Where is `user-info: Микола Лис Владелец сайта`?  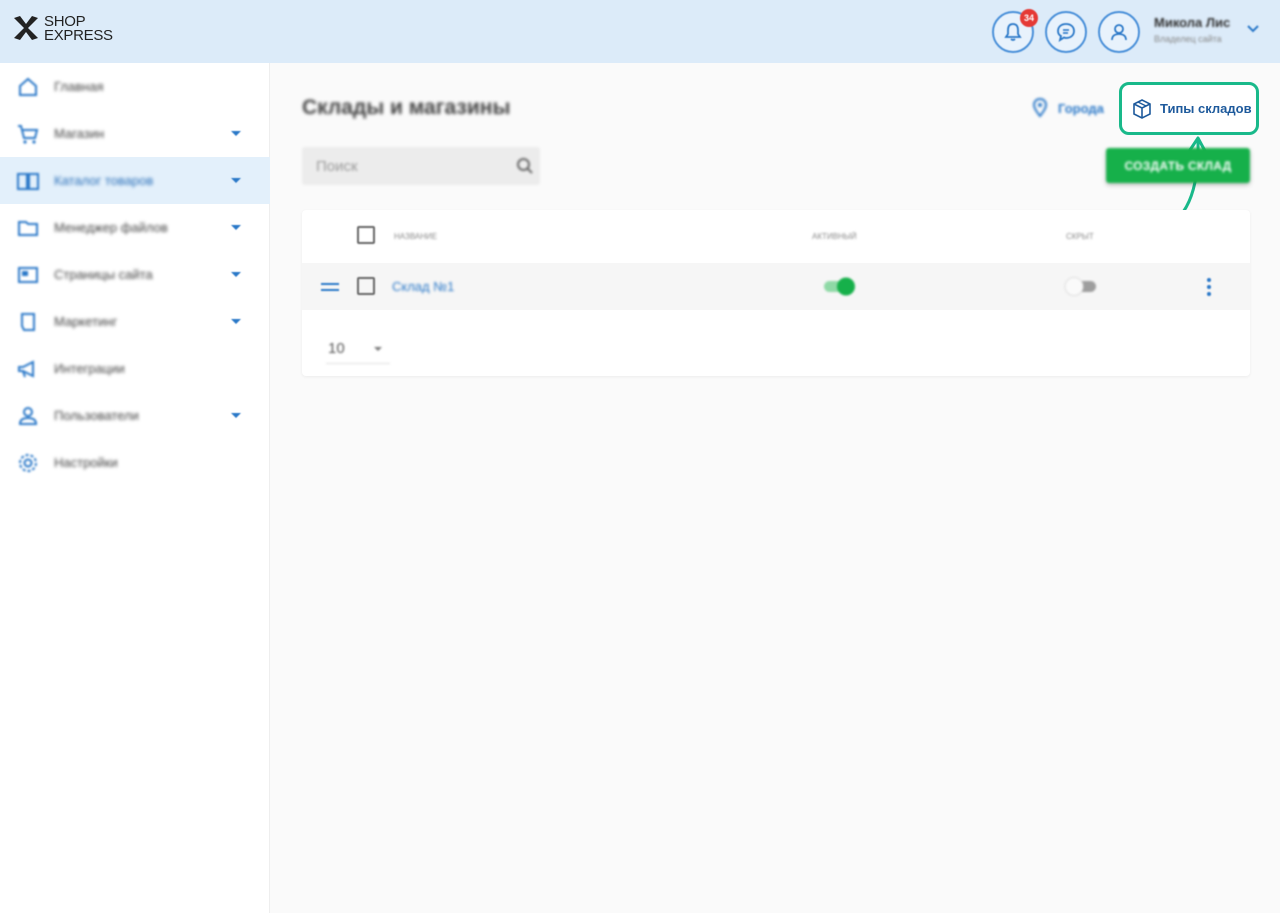 user-info: Микола Лис Владелец сайта is located at coordinates (1192, 29).